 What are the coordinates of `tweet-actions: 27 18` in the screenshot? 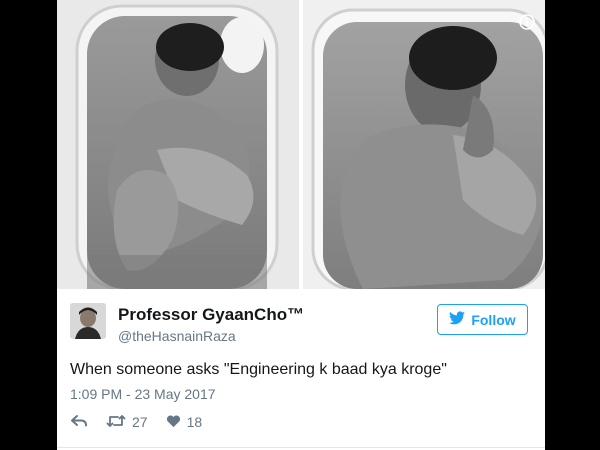 It's located at (145, 422).